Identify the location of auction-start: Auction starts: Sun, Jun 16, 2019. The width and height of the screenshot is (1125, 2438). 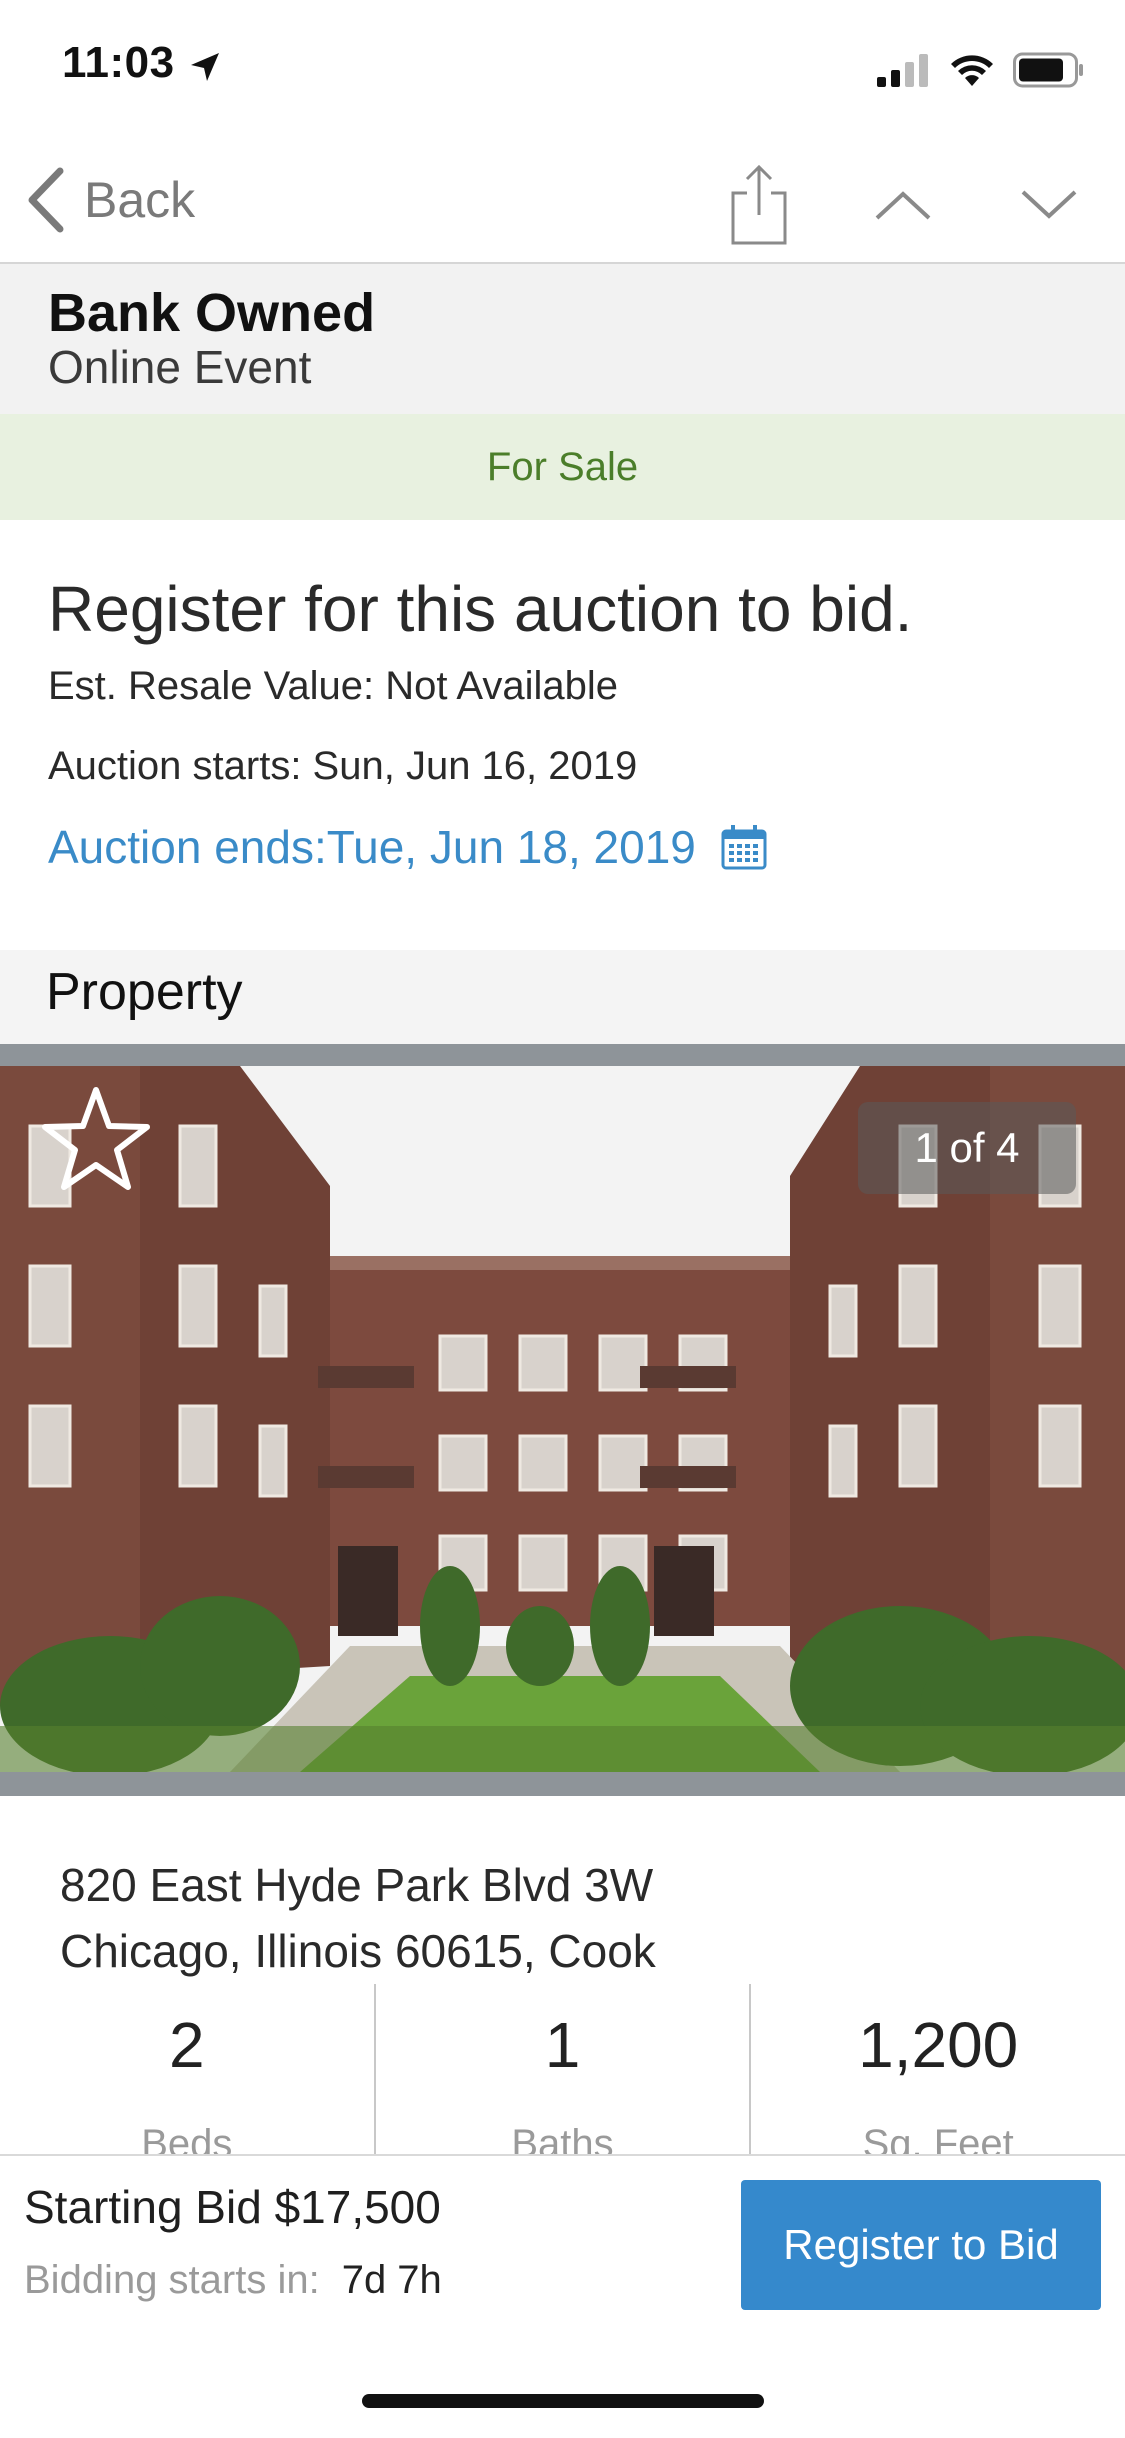
(343, 766).